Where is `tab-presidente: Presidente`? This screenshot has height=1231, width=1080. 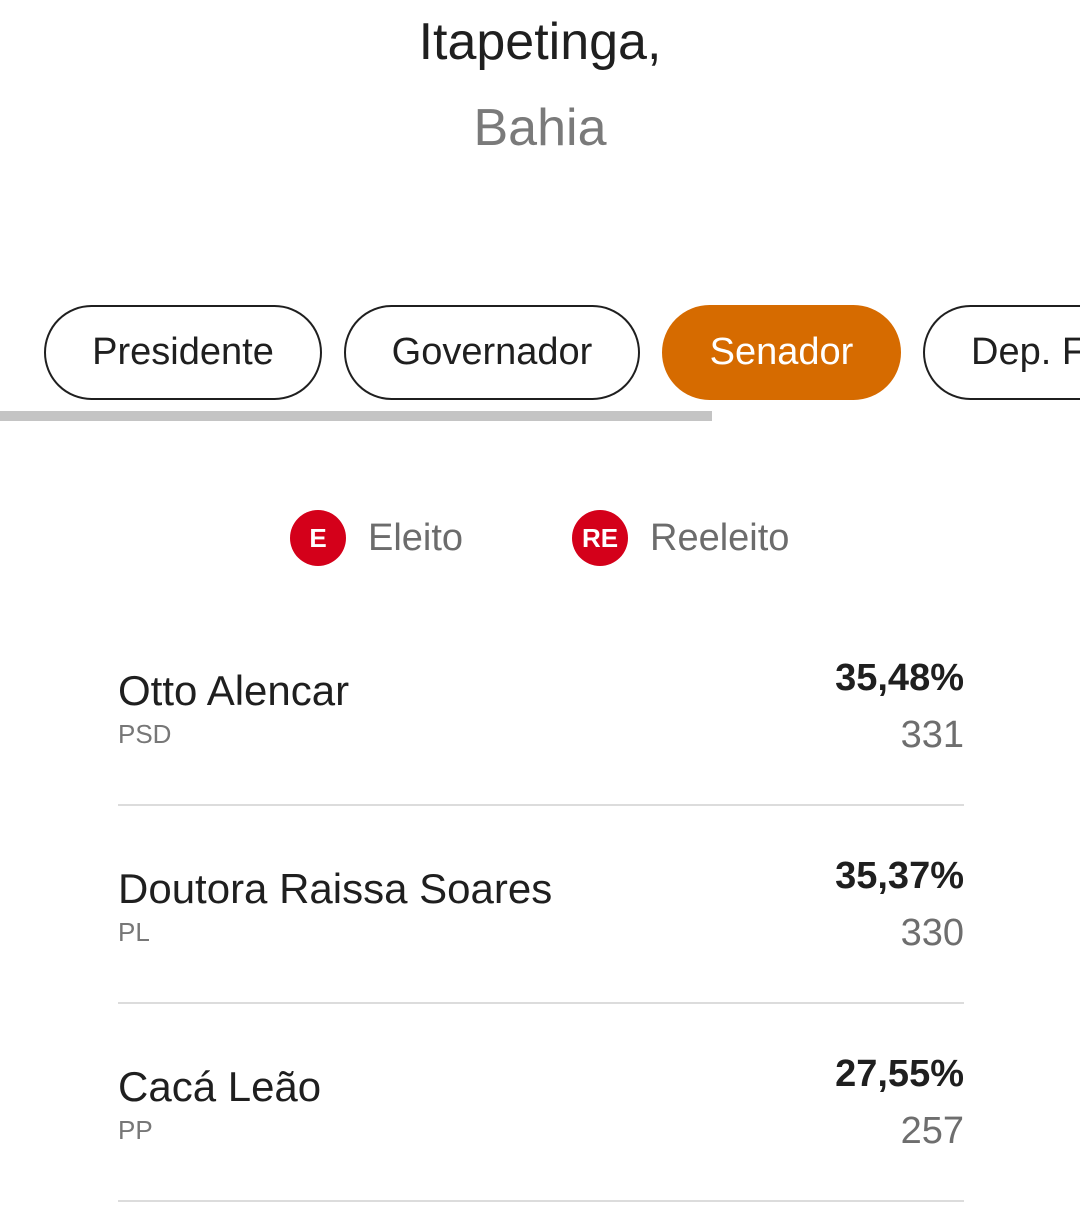 tab-presidente: Presidente is located at coordinates (183, 352).